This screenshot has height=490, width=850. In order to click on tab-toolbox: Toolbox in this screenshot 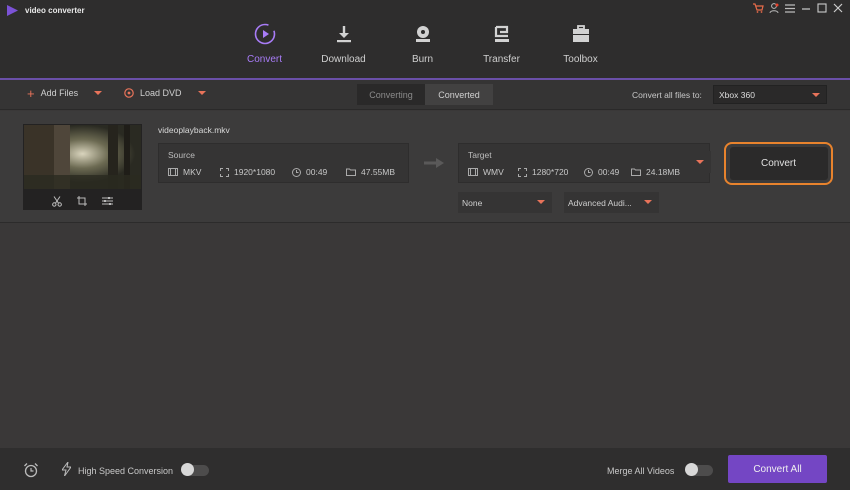, I will do `click(580, 50)`.